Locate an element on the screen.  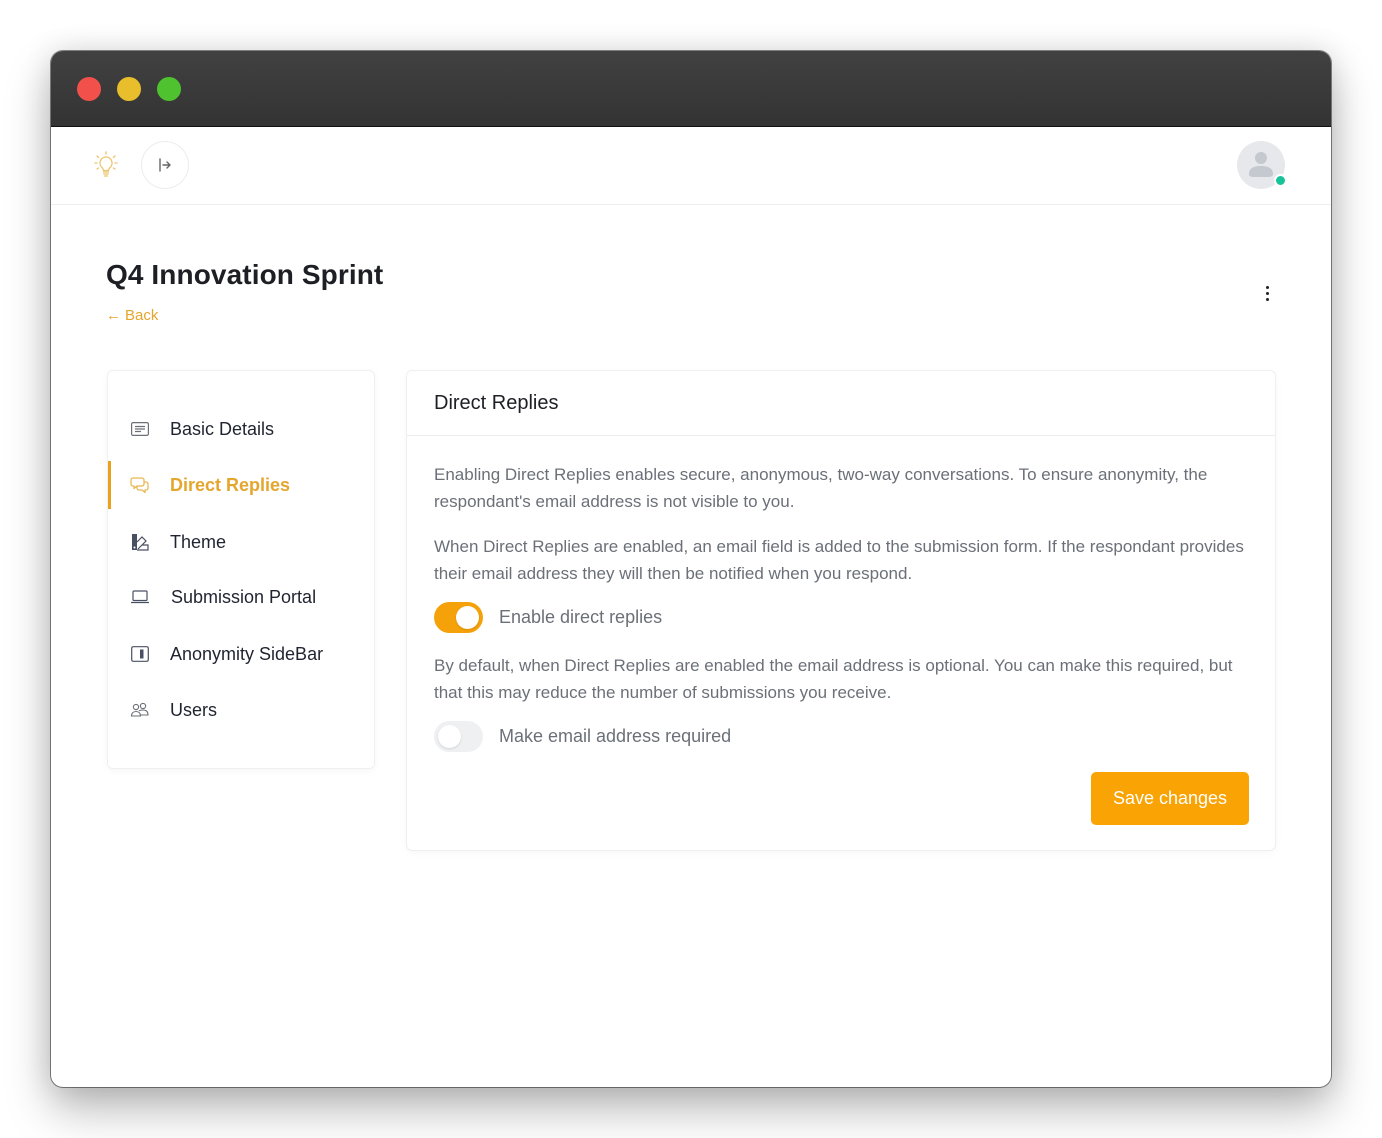
sidebar-item-label: Submission Portal is located at coordinates (244, 596).